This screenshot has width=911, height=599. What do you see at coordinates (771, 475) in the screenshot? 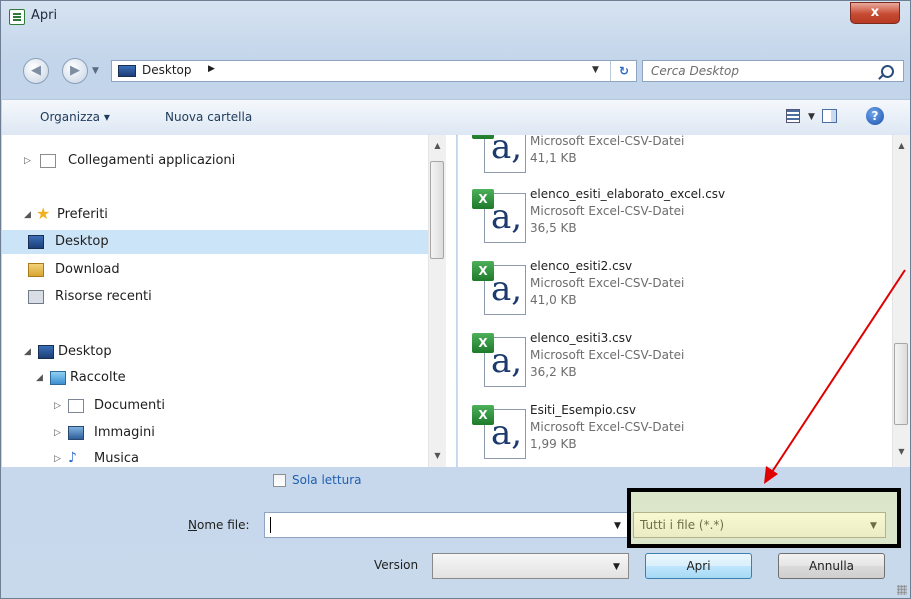
I see `annotation-arrow-head` at bounding box center [771, 475].